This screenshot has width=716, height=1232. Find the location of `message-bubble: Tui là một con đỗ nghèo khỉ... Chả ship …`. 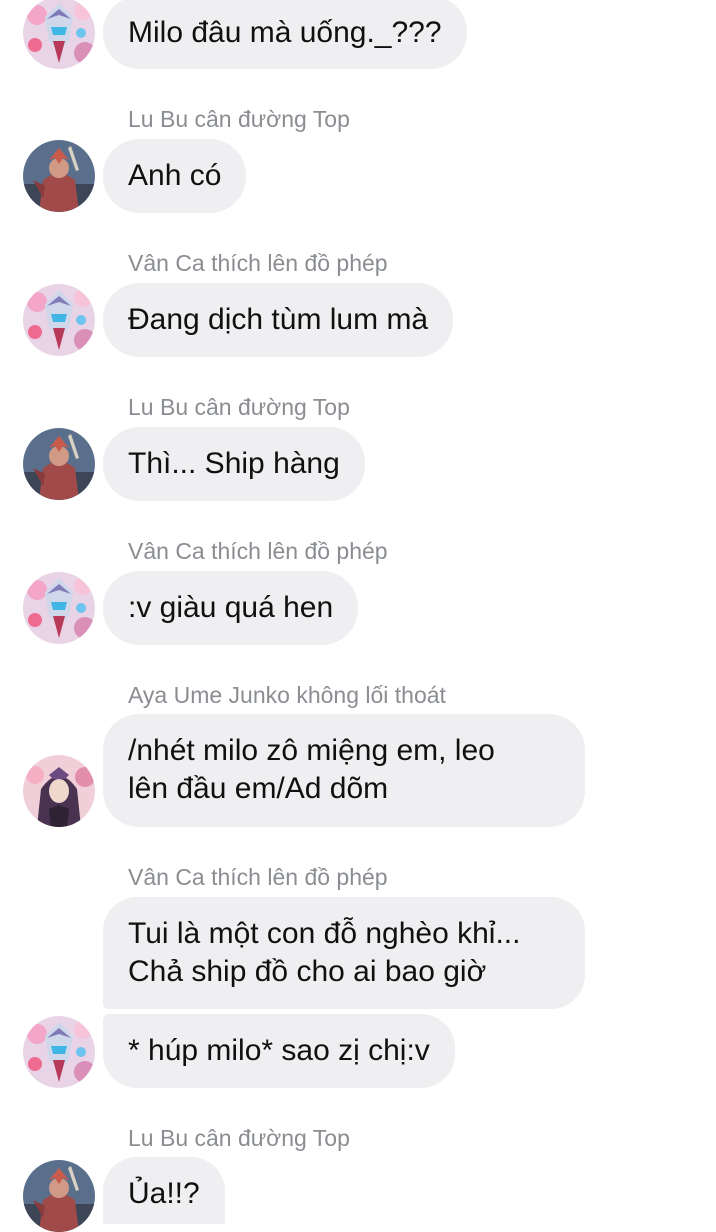

message-bubble: Tui là một con đỗ nghèo khỉ... Chả ship … is located at coordinates (344, 953).